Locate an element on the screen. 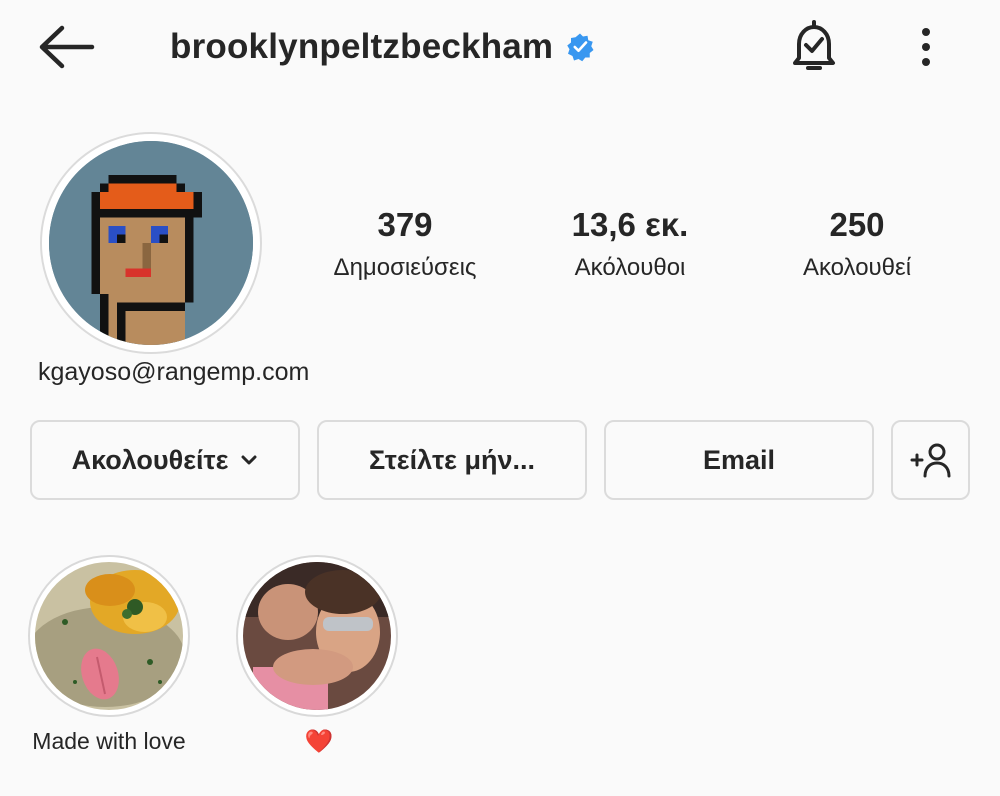  stat-followers: 13,6 εκ. Ακόλουθοι is located at coordinates (630, 244).